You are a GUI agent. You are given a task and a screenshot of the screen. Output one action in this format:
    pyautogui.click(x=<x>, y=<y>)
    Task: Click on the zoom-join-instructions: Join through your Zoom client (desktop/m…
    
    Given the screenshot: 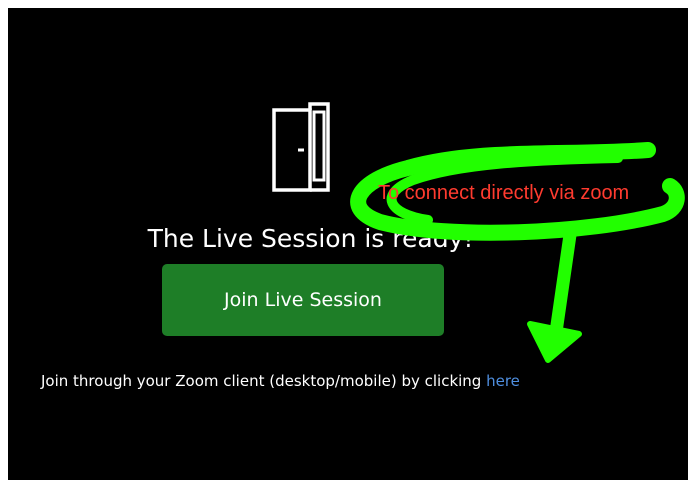 What is the action you would take?
    pyautogui.click(x=280, y=381)
    